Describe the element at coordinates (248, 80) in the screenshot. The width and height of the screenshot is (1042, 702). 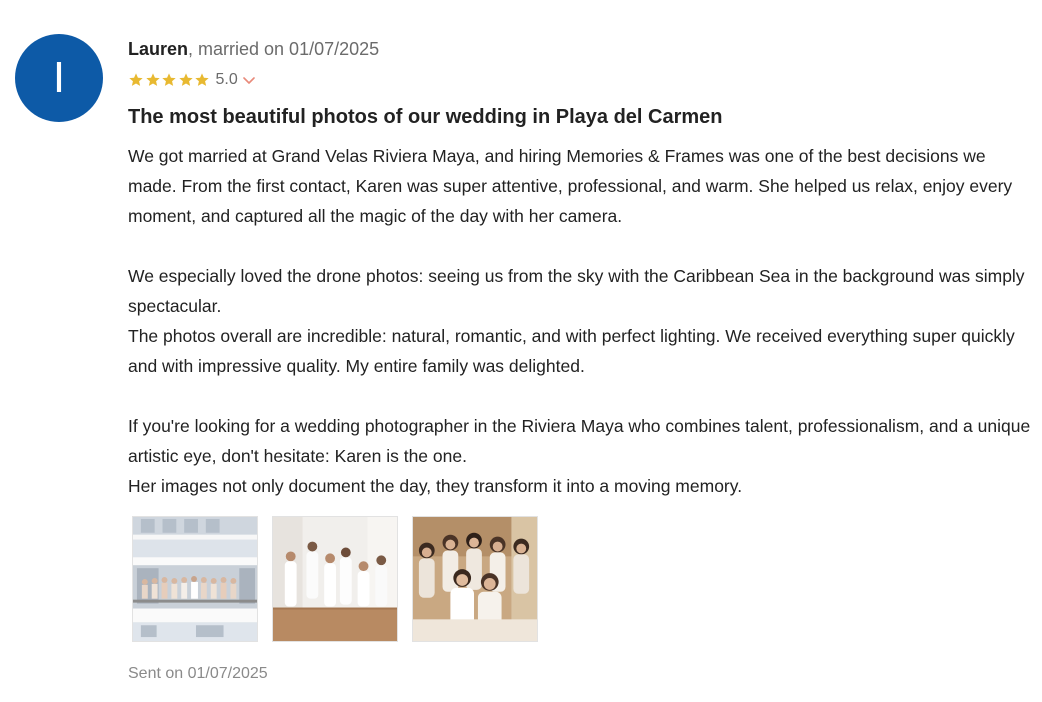
I see `chevron-down-icon` at that location.